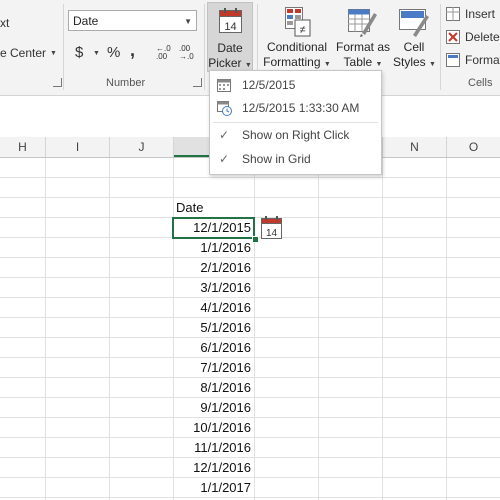 The image size is (500, 500). What do you see at coordinates (86, 21) in the screenshot?
I see `number-format-value: Date` at bounding box center [86, 21].